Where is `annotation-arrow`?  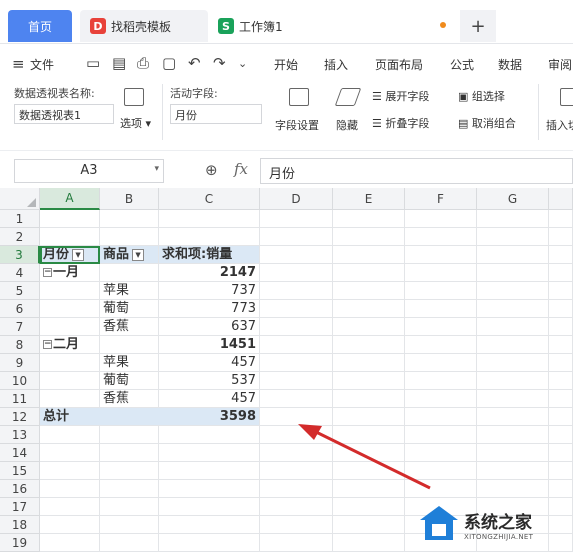
annotation-arrow is located at coordinates (364, 457).